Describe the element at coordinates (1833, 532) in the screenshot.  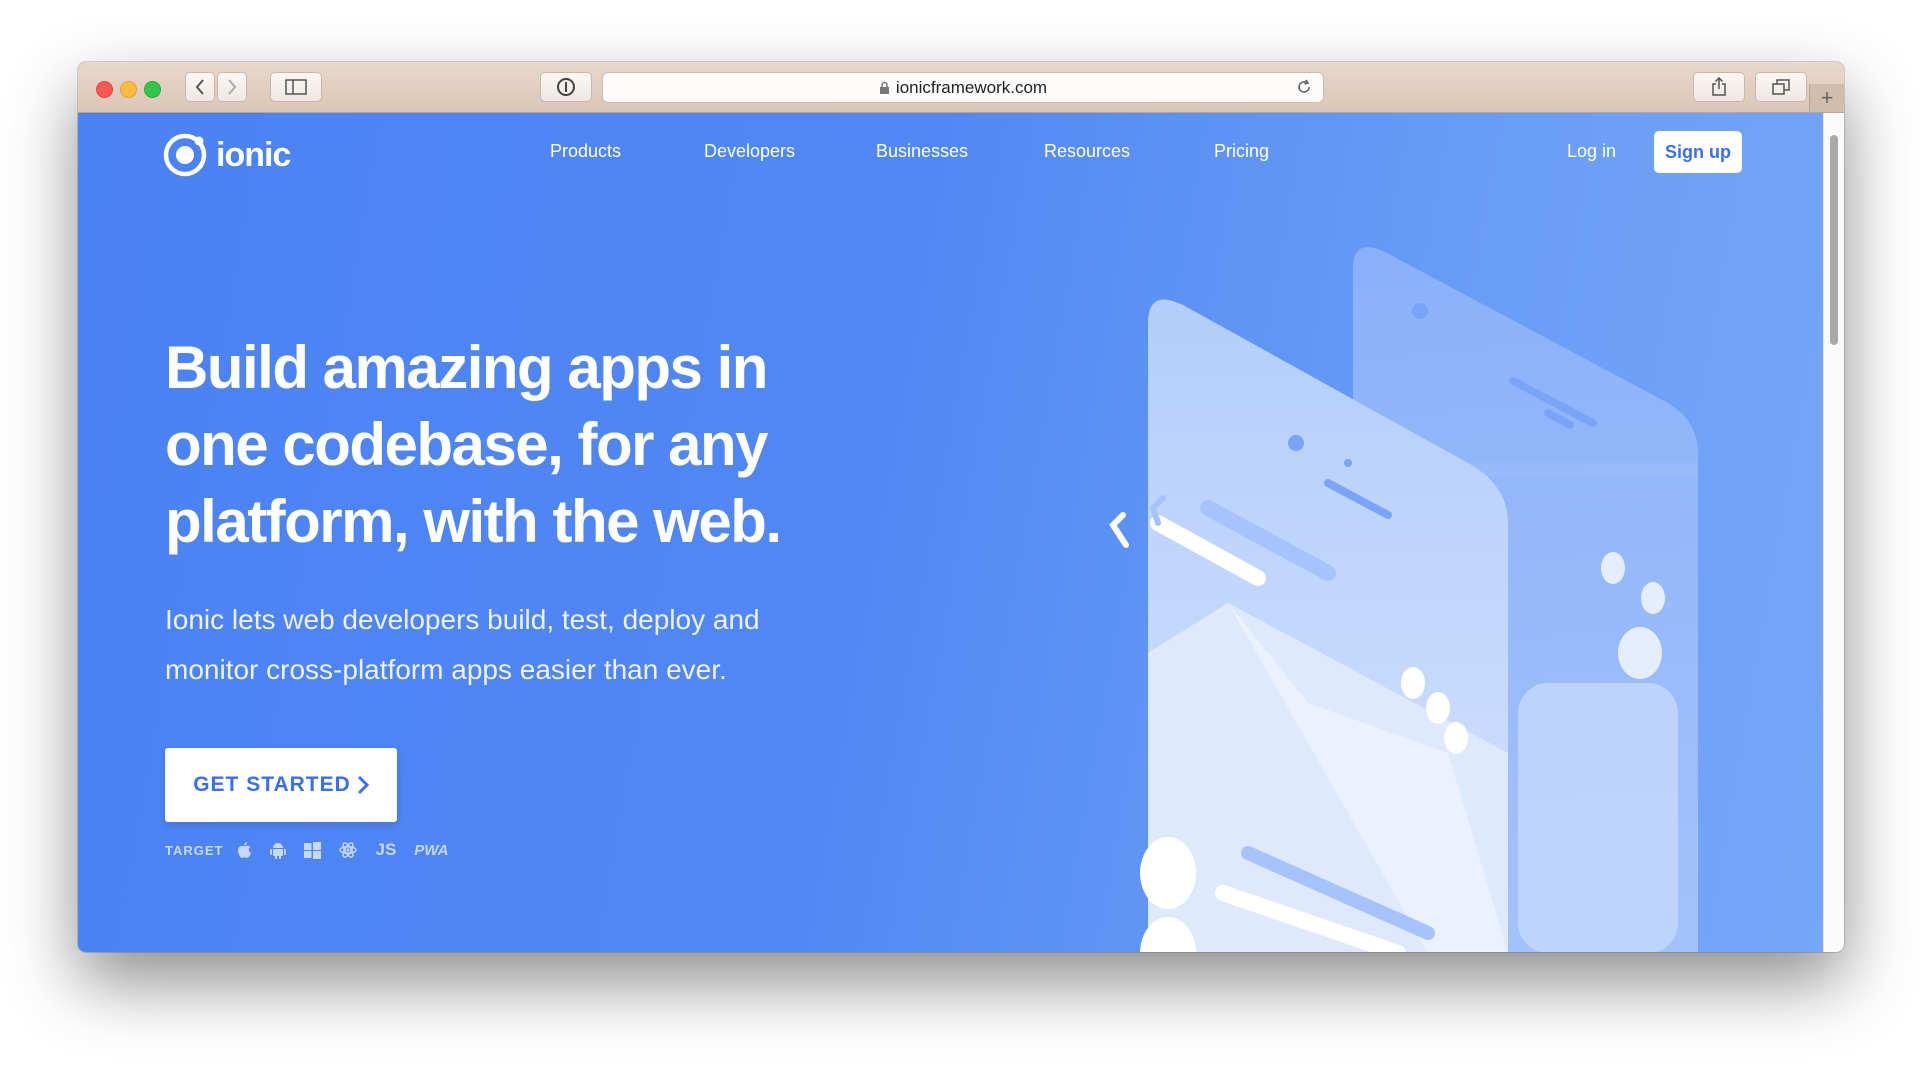
I see `page-scrollbar` at that location.